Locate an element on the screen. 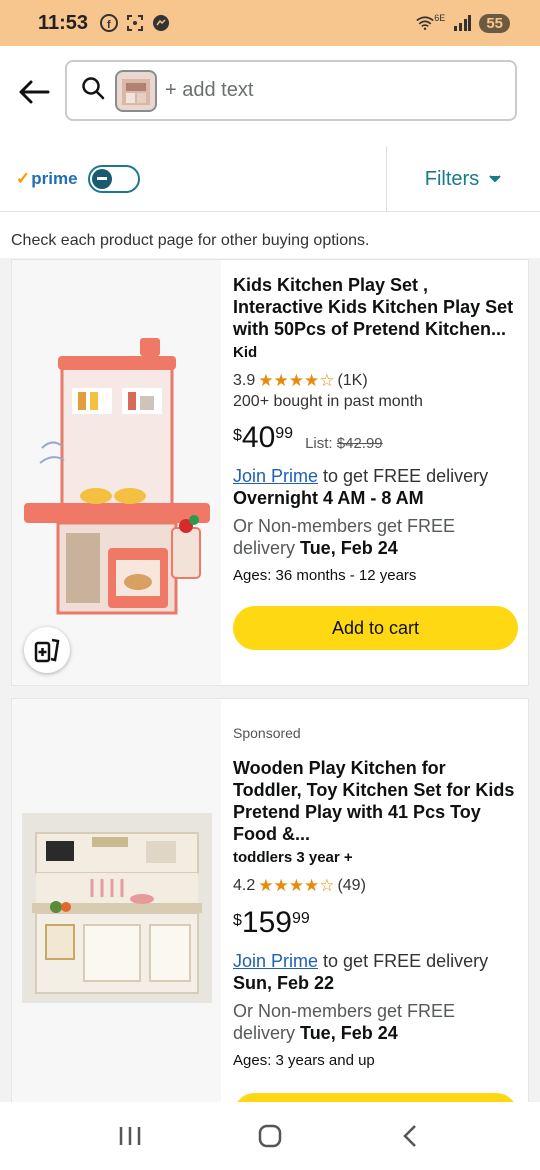  add-to-cart-button is located at coordinates (375, 1097).